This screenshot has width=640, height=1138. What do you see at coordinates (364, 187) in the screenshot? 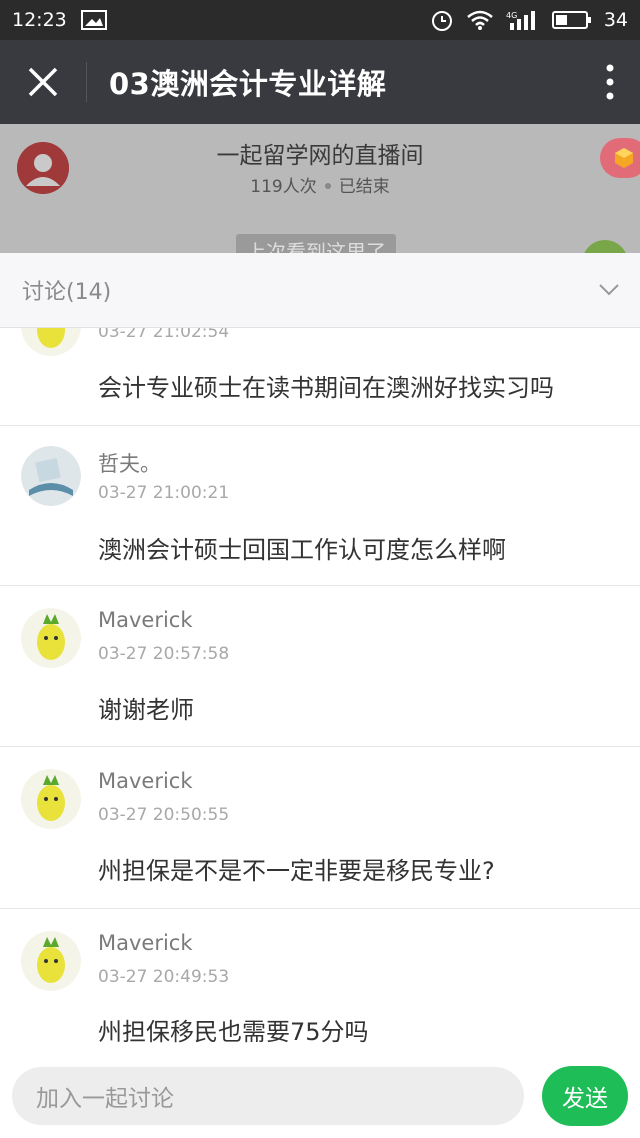
I see `room-state: 已结束` at bounding box center [364, 187].